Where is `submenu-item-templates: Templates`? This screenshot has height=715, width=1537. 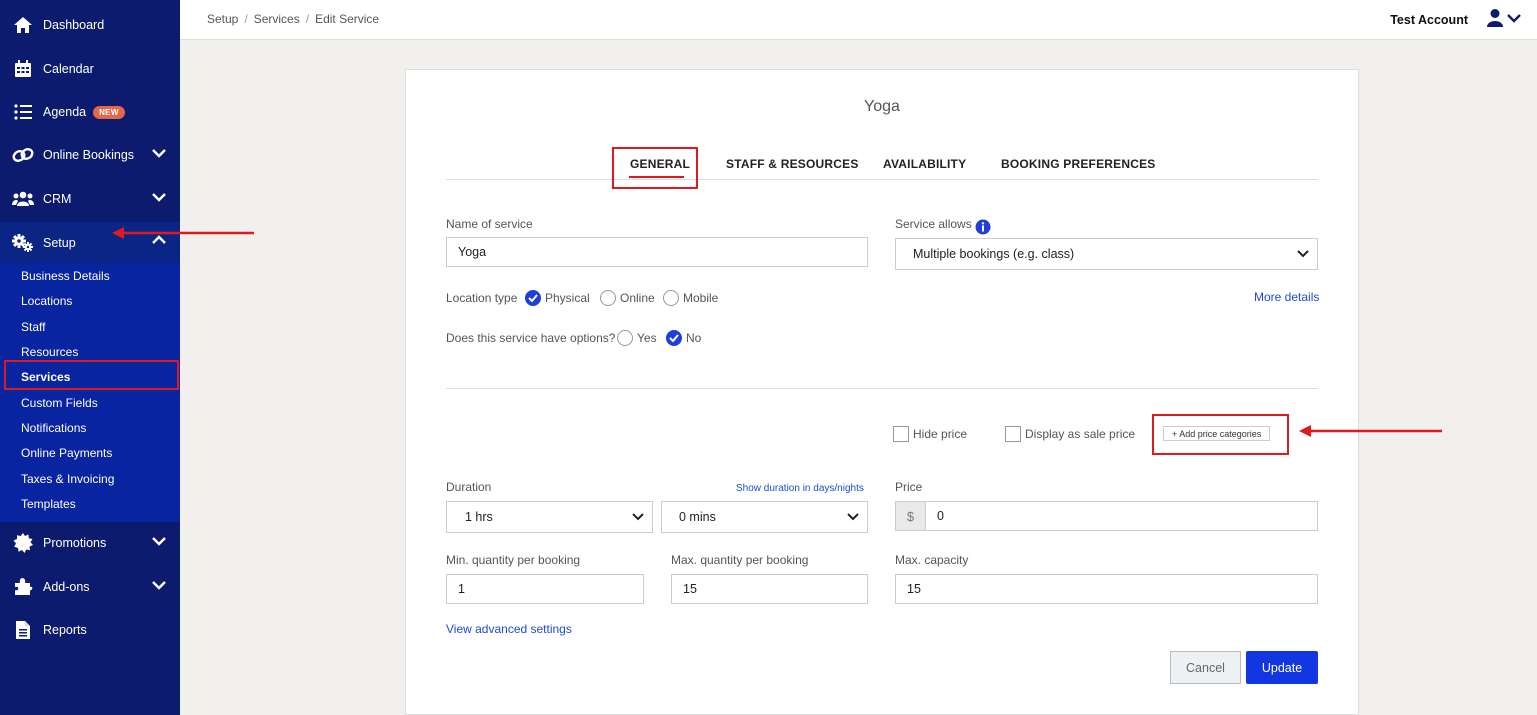 submenu-item-templates: Templates is located at coordinates (48, 504).